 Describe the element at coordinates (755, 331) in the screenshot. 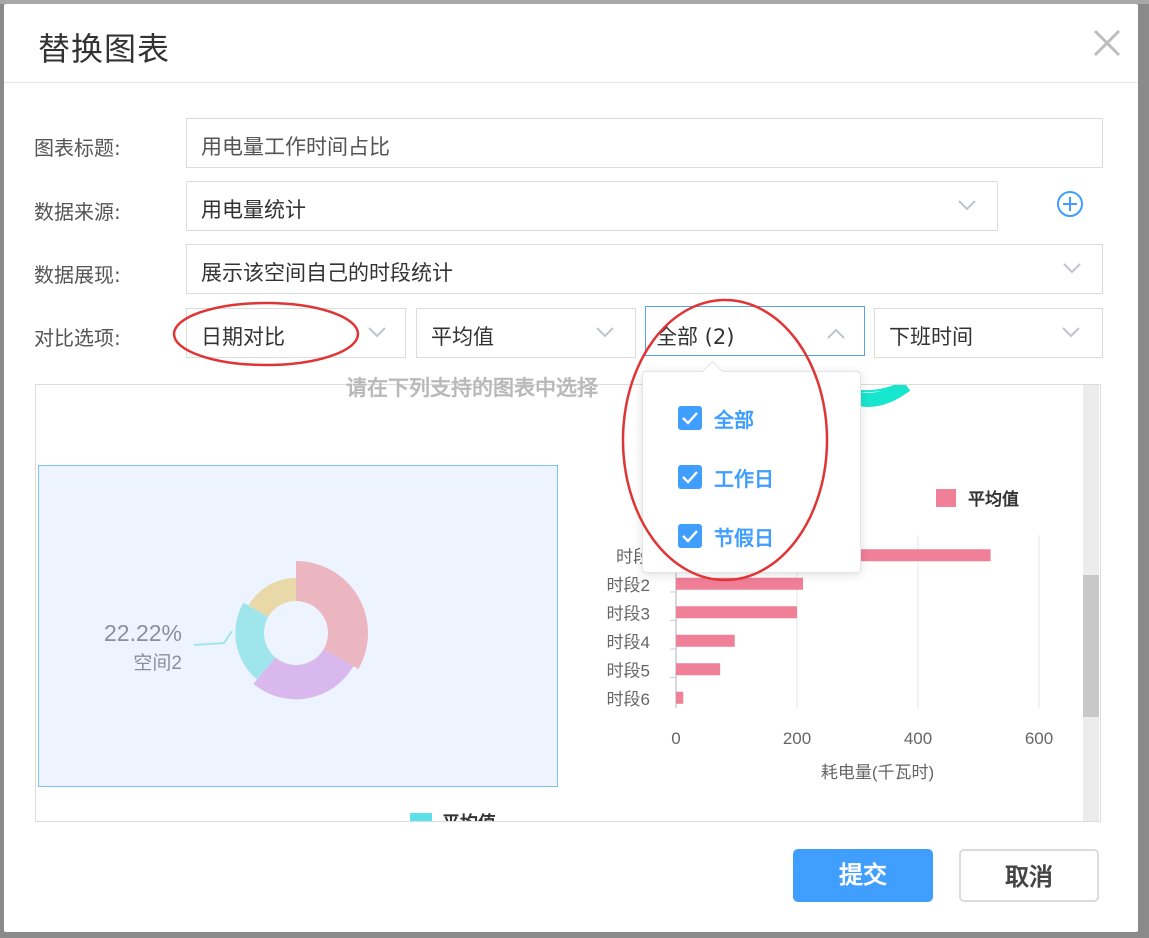

I see `compare-daytype-select: 全部 (2)` at that location.